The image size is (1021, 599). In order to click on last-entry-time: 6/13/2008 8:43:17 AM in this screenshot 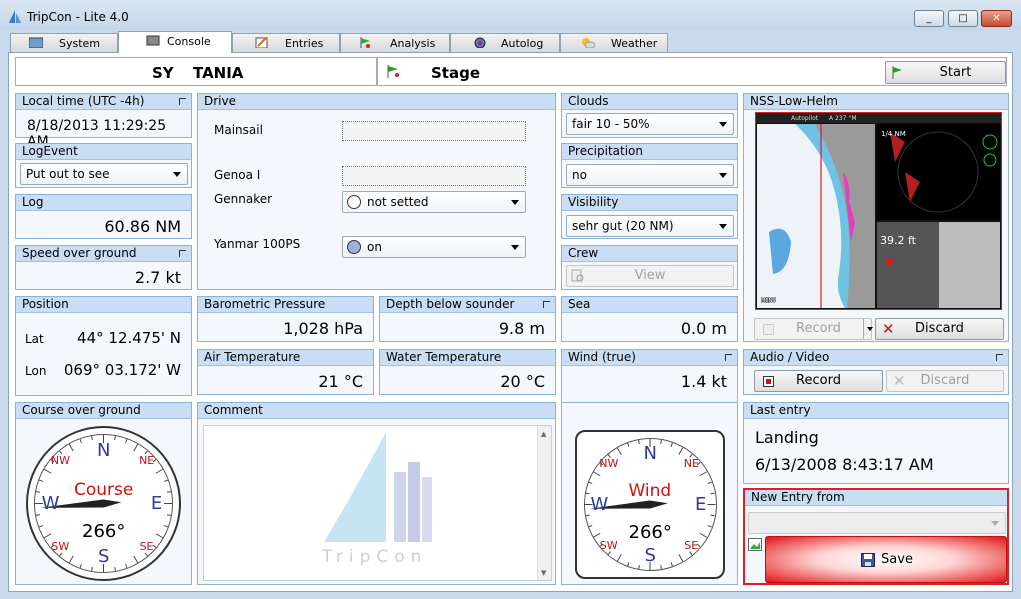, I will do `click(844, 464)`.